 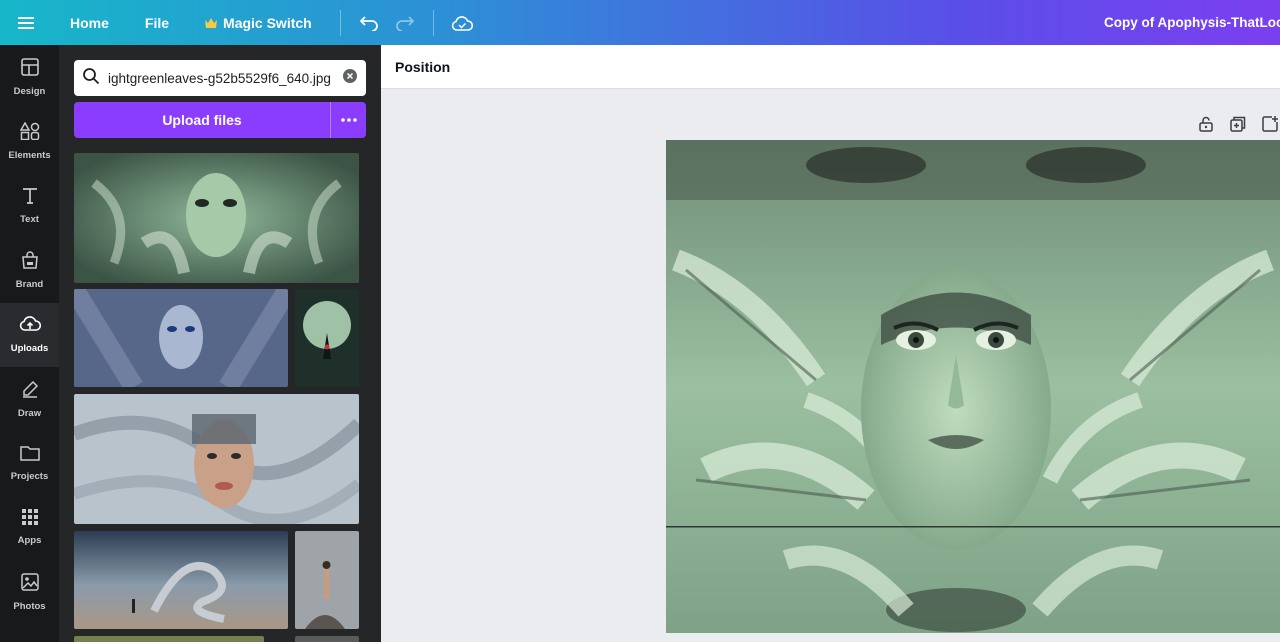 I want to click on pen-icon, so click(x=30, y=391).